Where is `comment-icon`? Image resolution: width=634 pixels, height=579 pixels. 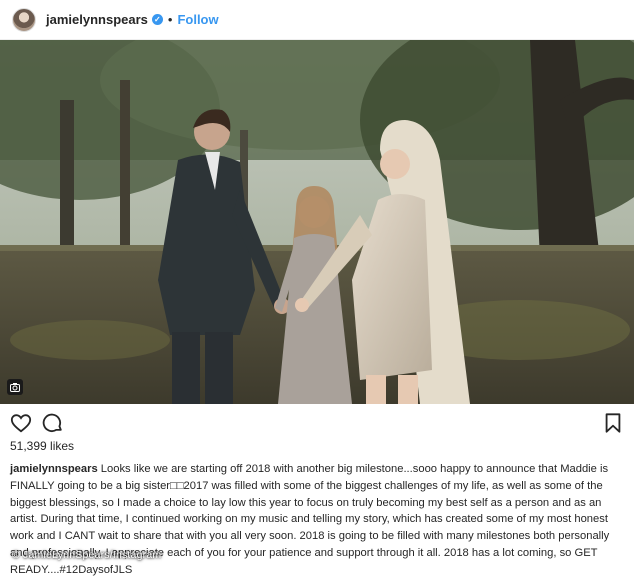 comment-icon is located at coordinates (53, 423).